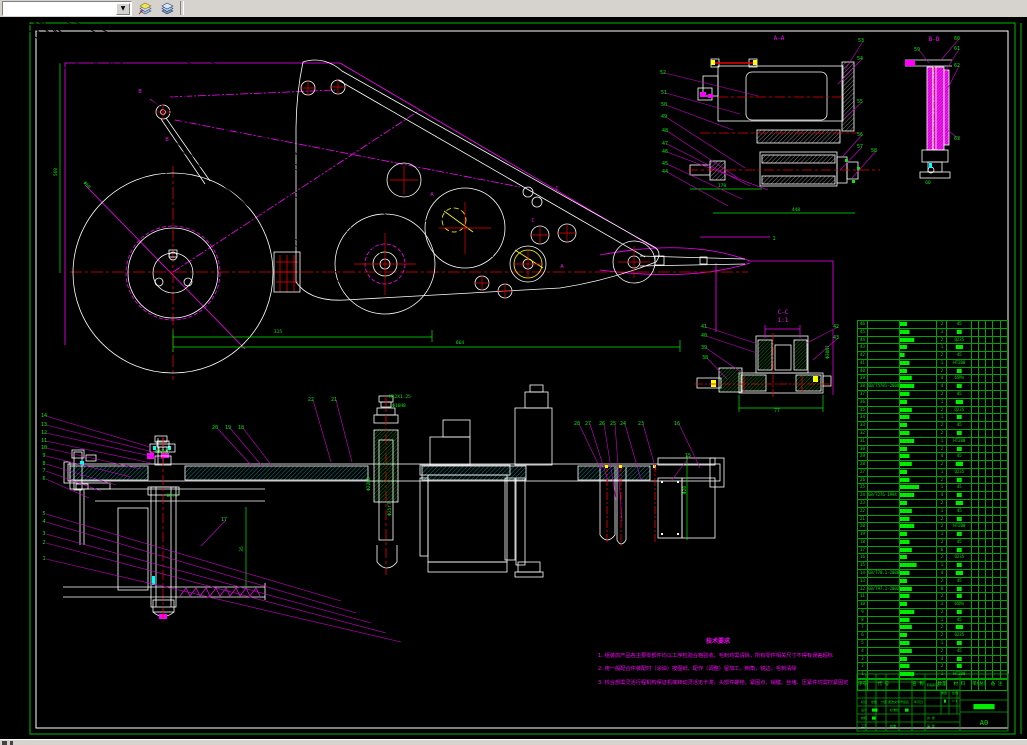 This screenshot has height=745, width=1027. Describe the element at coordinates (918, 511) in the screenshot. I see `table-cell: ▇▇▇▇▇` at that location.